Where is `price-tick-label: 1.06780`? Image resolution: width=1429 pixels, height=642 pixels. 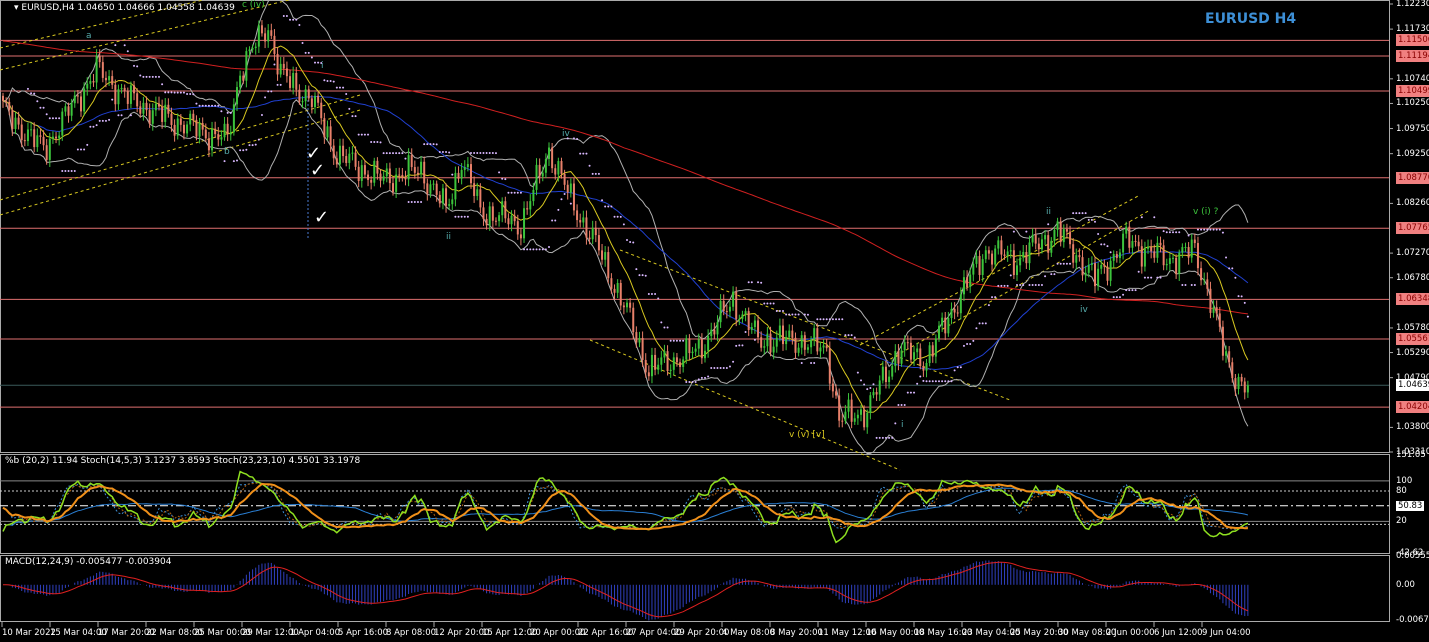
price-tick-label: 1.06780 is located at coordinates (1412, 277).